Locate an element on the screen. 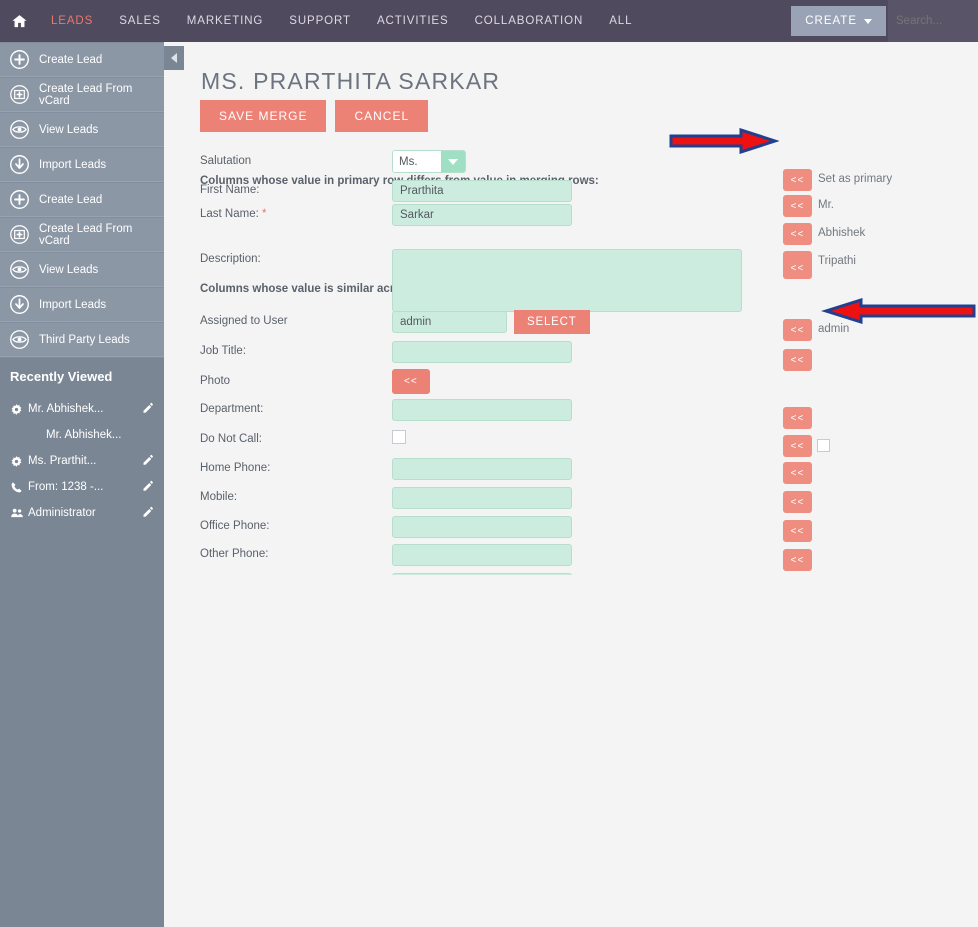 This screenshot has height=927, width=978. label-last-name: Last Name: * is located at coordinates (233, 214).